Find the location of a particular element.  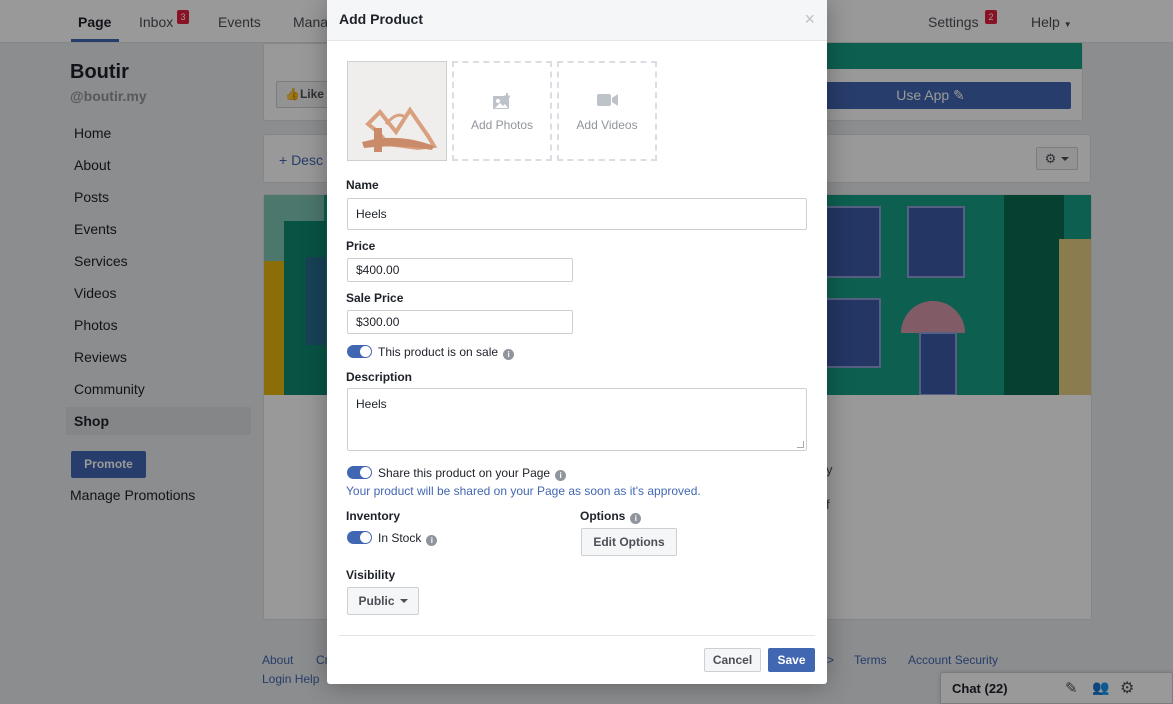

save-button: Save is located at coordinates (791, 660).